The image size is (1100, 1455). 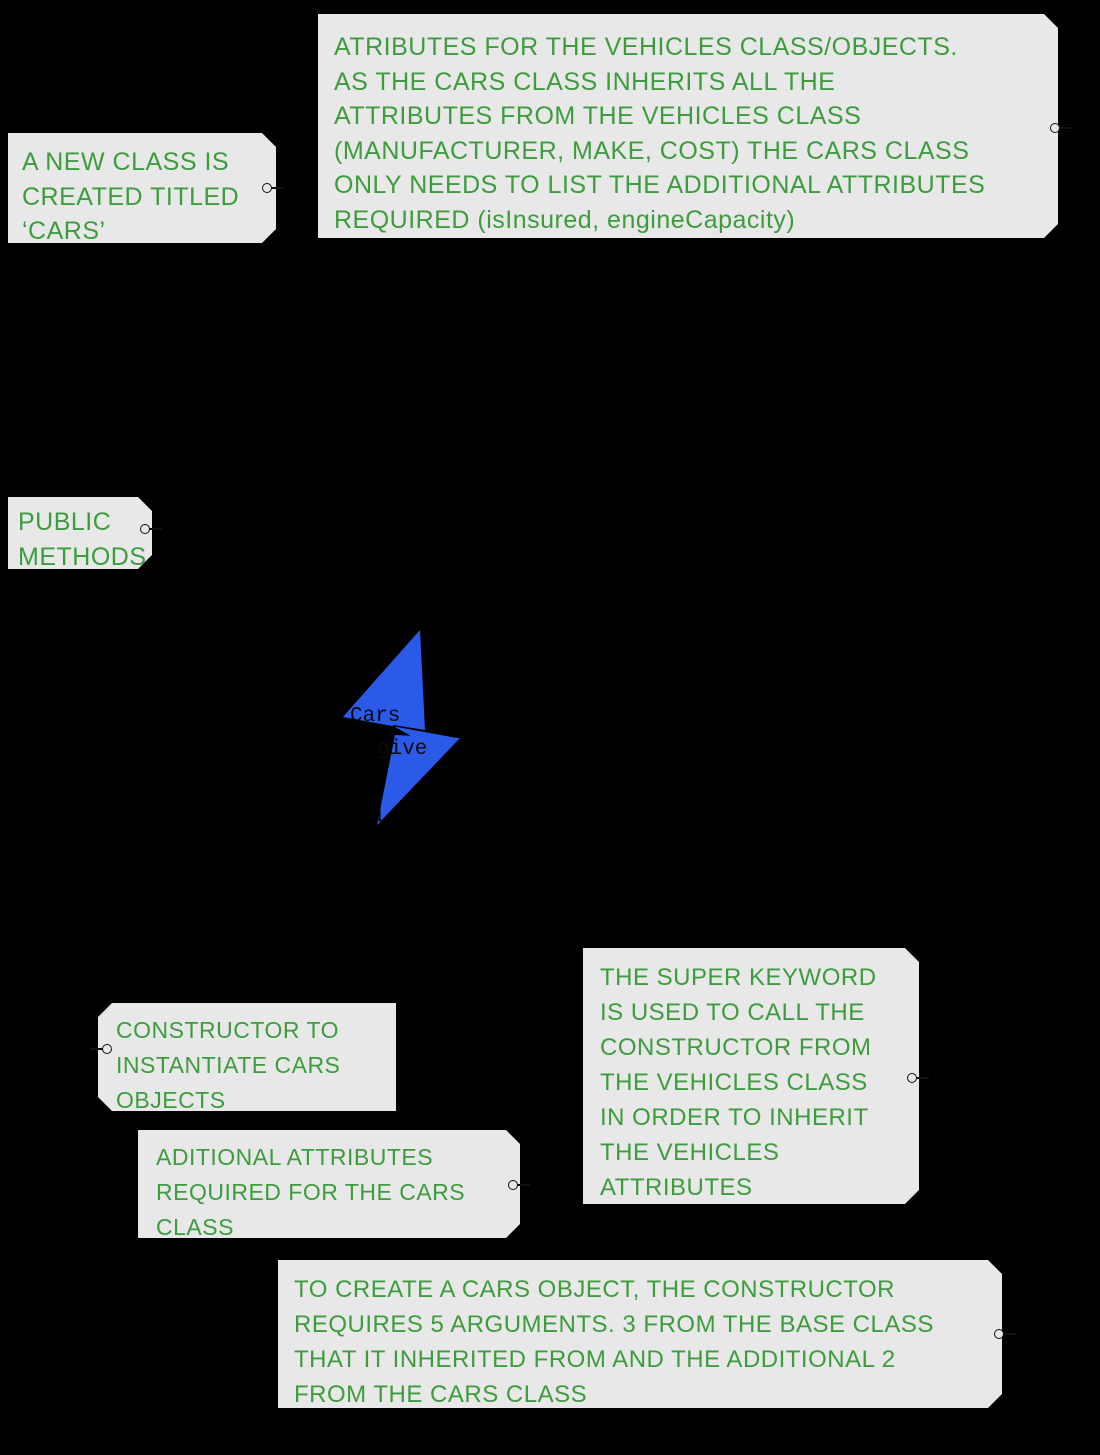 What do you see at coordinates (82, 539) in the screenshot?
I see `callout-public-methods-text: PUBLIC METHODS` at bounding box center [82, 539].